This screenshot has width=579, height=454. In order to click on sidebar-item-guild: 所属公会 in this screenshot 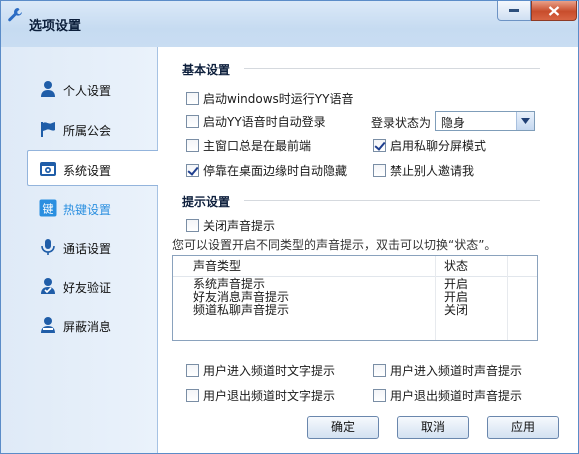, I will do `click(79, 129)`.